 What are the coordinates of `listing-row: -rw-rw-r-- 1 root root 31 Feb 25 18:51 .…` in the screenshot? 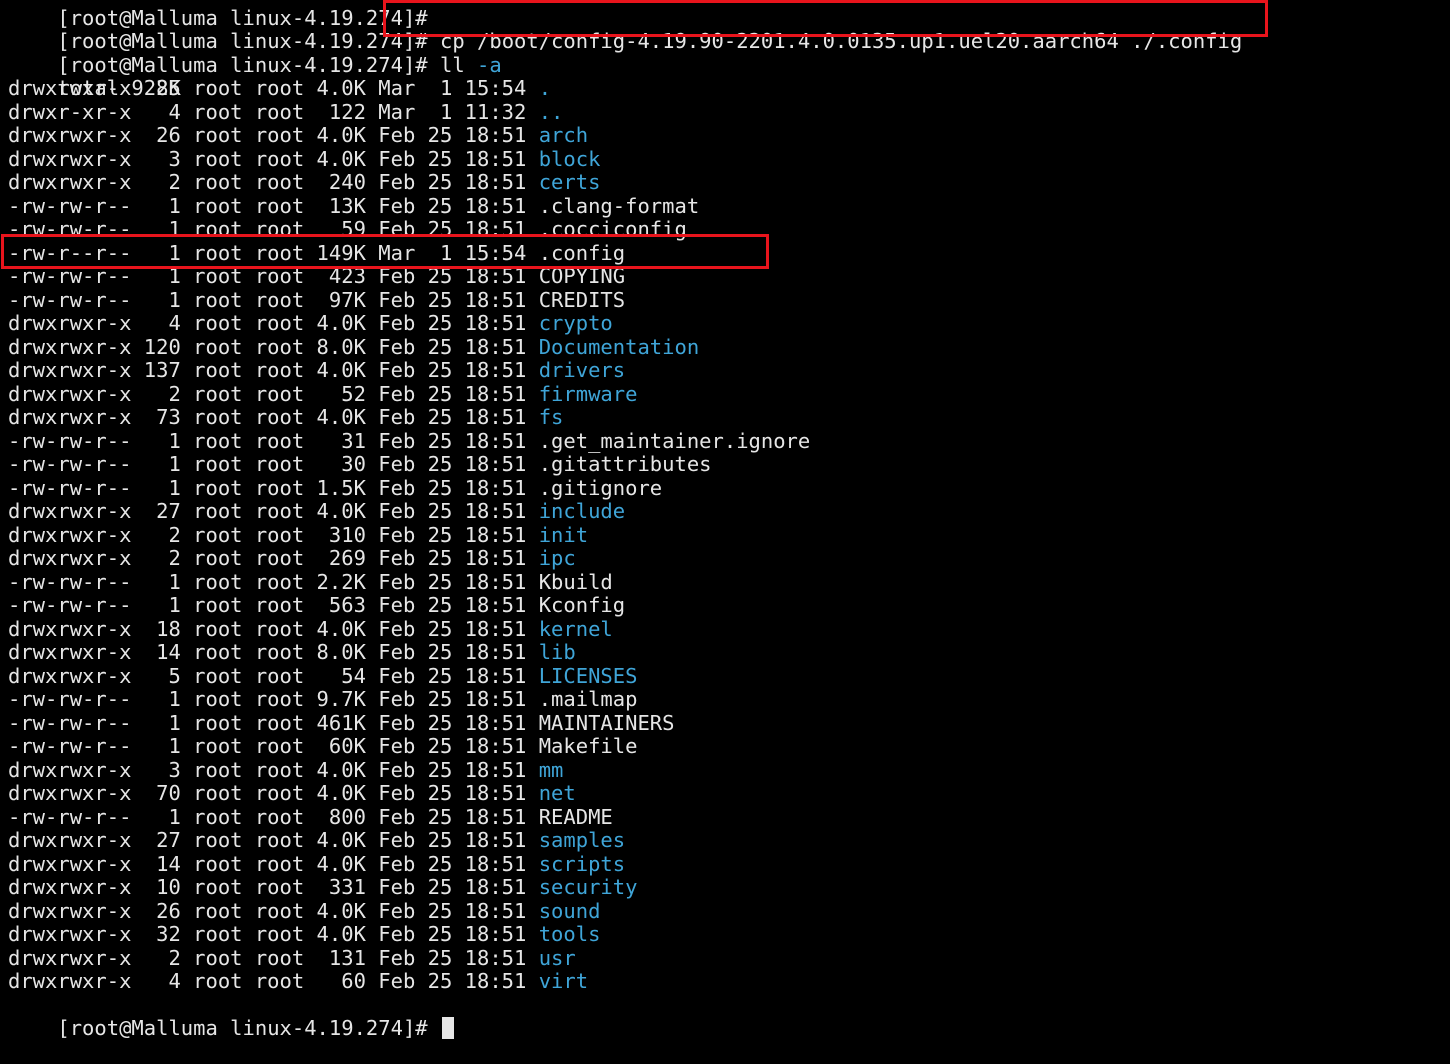 It's located at (728, 441).